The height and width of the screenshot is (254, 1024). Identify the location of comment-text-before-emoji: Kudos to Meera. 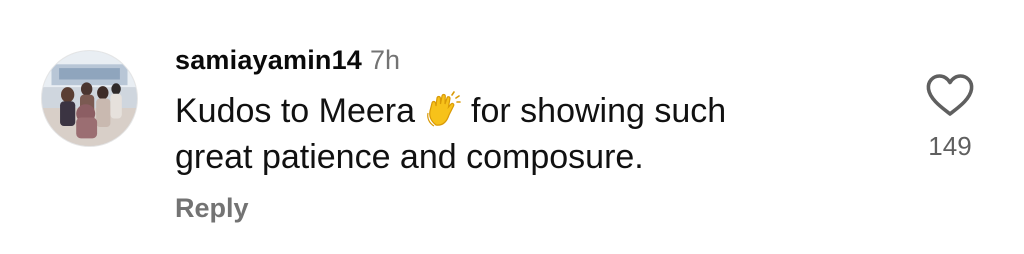
(295, 111).